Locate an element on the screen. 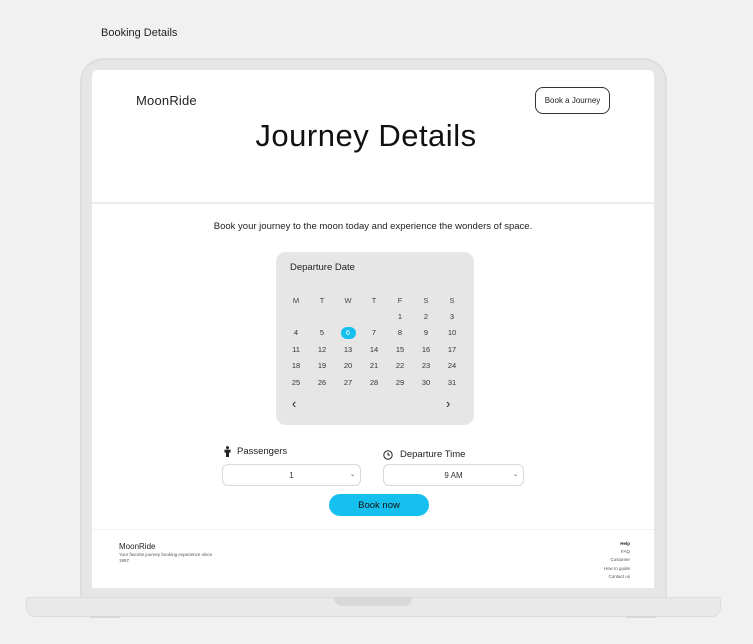  passengers-select: 1 ⌄ is located at coordinates (291, 475).